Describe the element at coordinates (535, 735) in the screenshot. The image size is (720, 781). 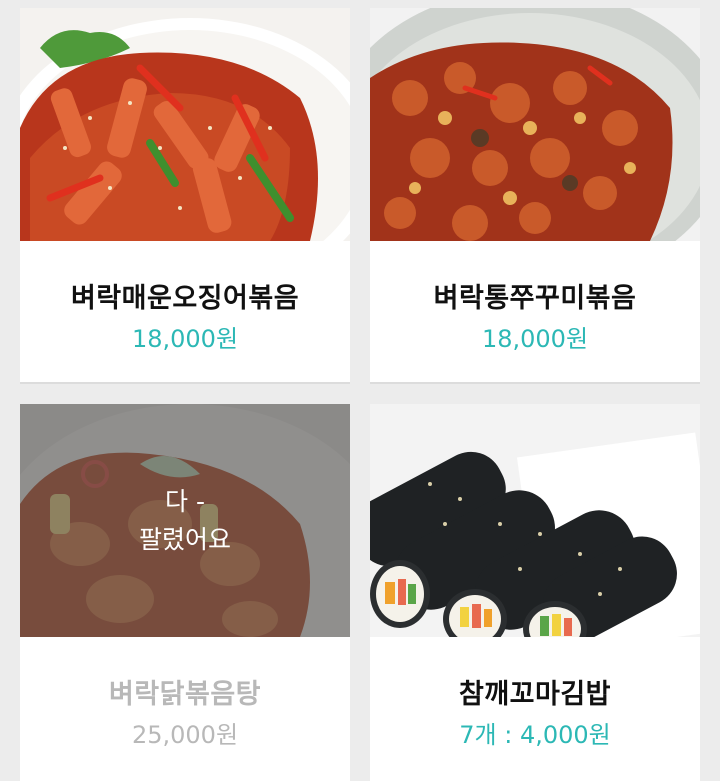
I see `menu-item-price: 7개 : 4,000원` at that location.